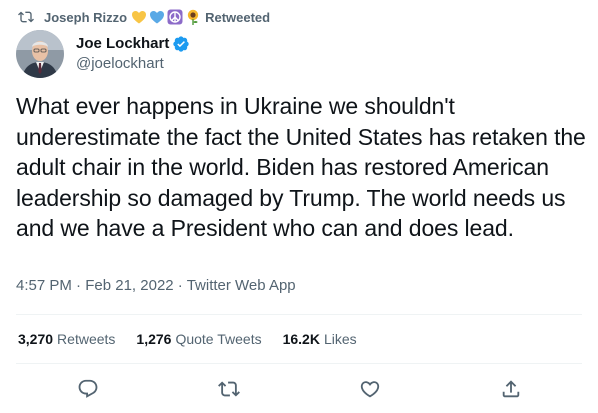  I want to click on like-button, so click(370, 389).